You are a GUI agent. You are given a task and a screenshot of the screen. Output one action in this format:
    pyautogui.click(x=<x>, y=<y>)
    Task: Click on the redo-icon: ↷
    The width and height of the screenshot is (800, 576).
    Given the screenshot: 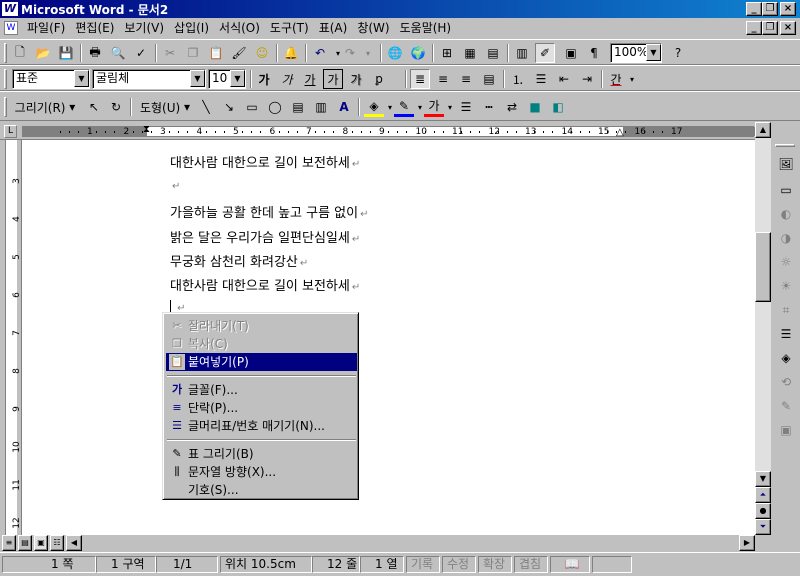 What is the action you would take?
    pyautogui.click(x=350, y=53)
    